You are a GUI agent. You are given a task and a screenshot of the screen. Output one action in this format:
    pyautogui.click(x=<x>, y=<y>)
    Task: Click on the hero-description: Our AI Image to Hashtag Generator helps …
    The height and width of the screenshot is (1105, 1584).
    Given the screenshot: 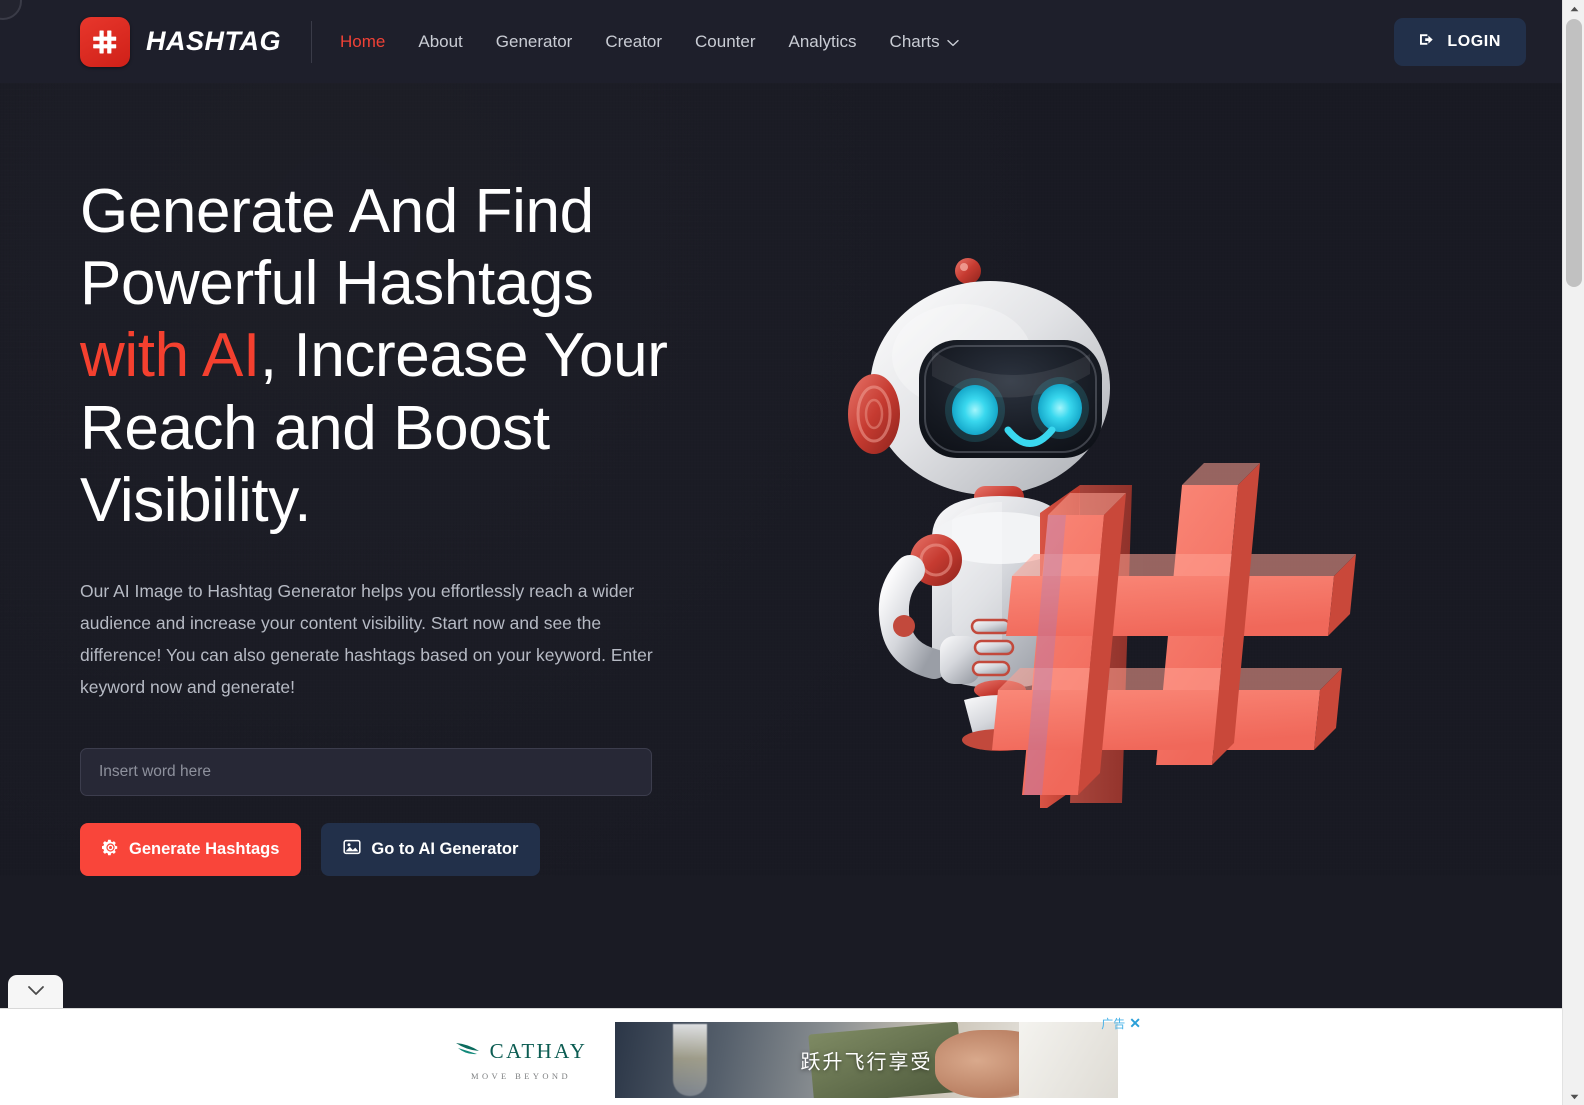 What is the action you would take?
    pyautogui.click(x=366, y=639)
    